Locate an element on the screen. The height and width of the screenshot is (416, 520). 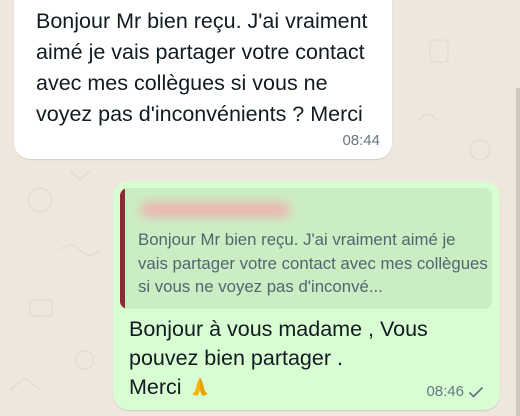
outgoing-message-meta: 08:46 is located at coordinates (455, 391).